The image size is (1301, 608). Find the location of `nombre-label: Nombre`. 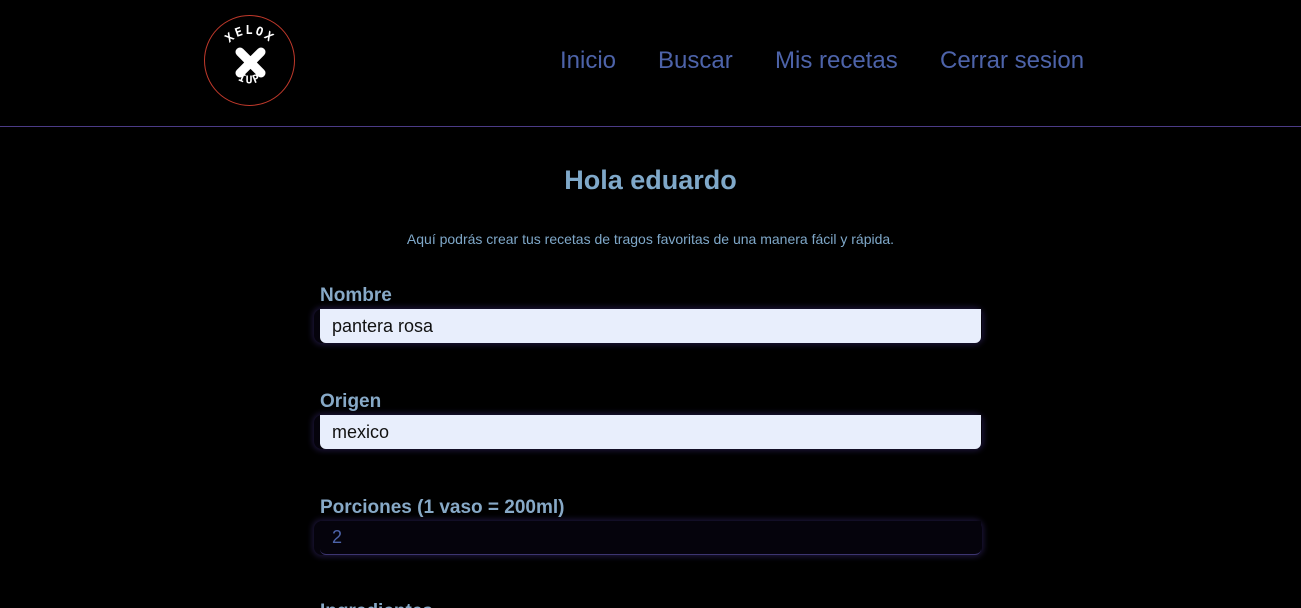

nombre-label: Nombre is located at coordinates (356, 295).